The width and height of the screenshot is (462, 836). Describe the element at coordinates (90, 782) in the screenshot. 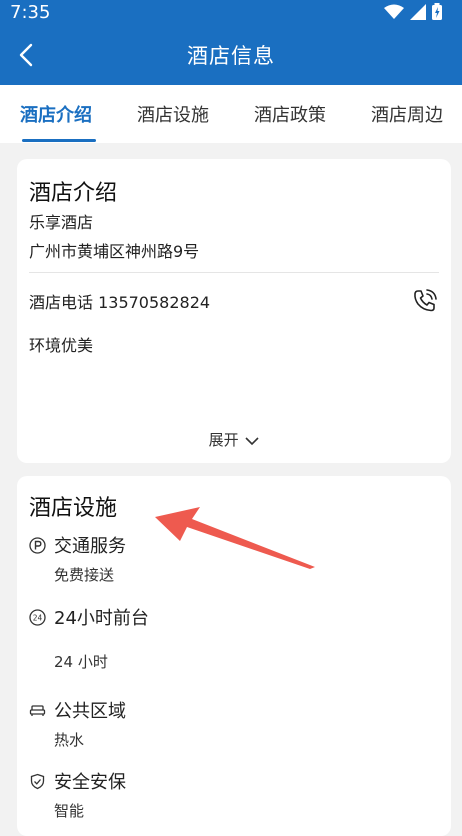

I see `facility-title: 安全安保` at that location.